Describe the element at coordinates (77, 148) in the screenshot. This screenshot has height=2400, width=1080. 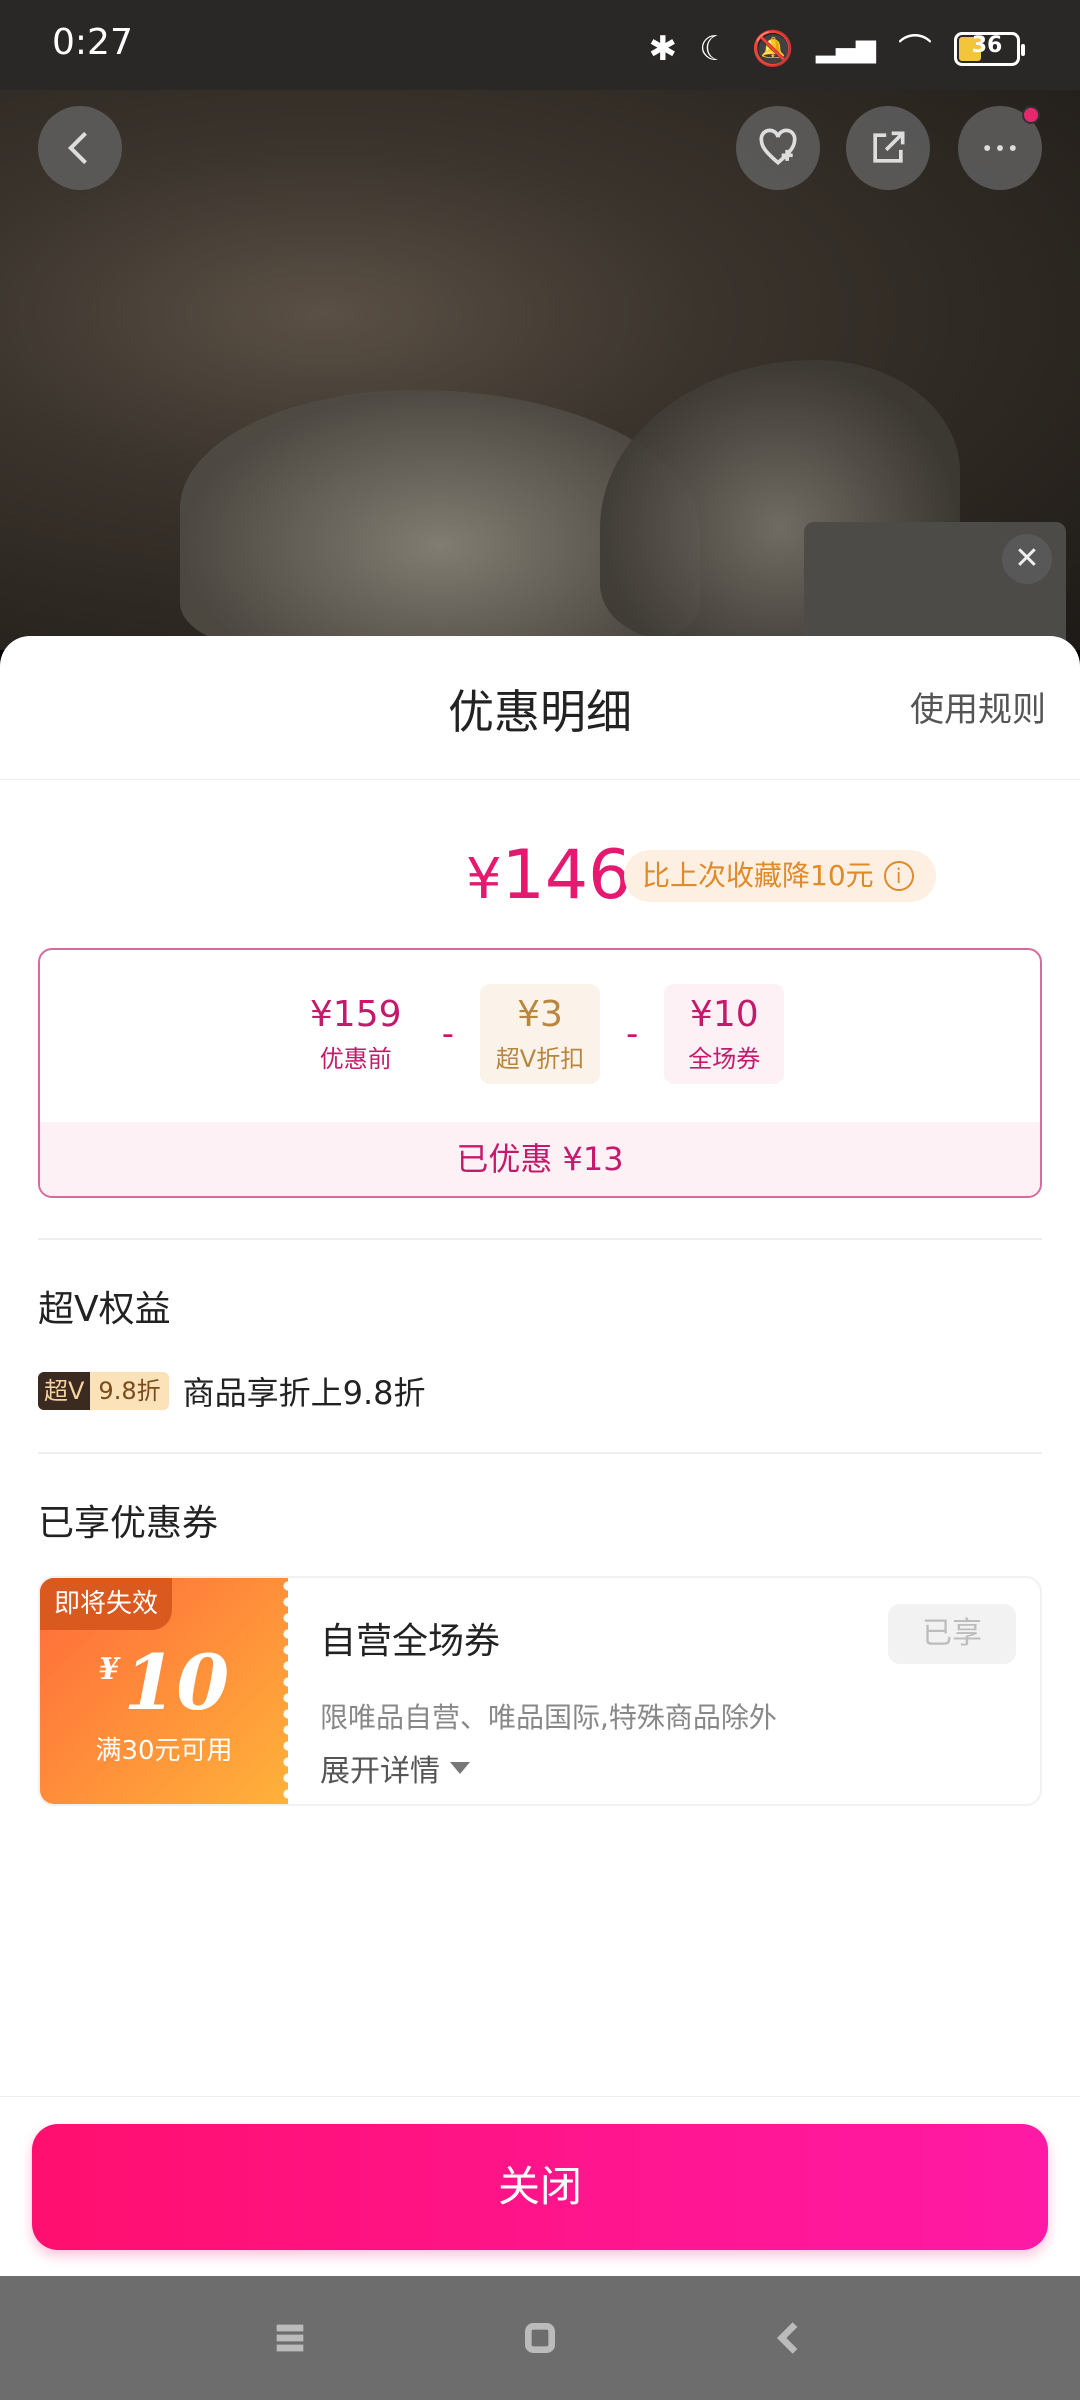
I see `chevron-left-icon` at that location.